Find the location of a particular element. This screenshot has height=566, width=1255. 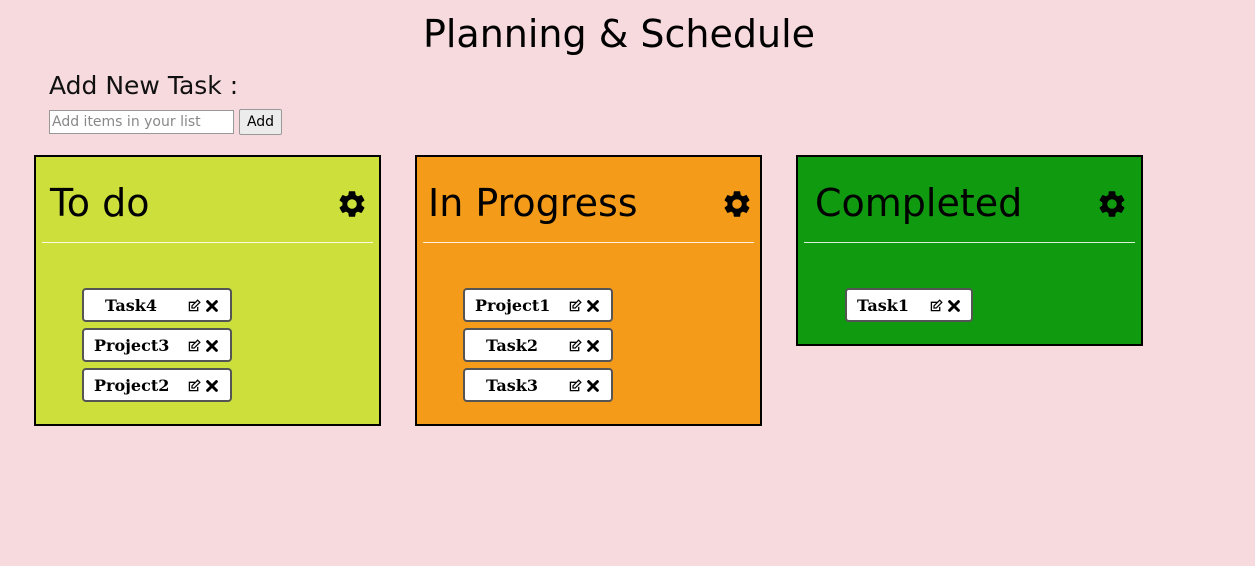

task-name: Task1 is located at coordinates (883, 305).